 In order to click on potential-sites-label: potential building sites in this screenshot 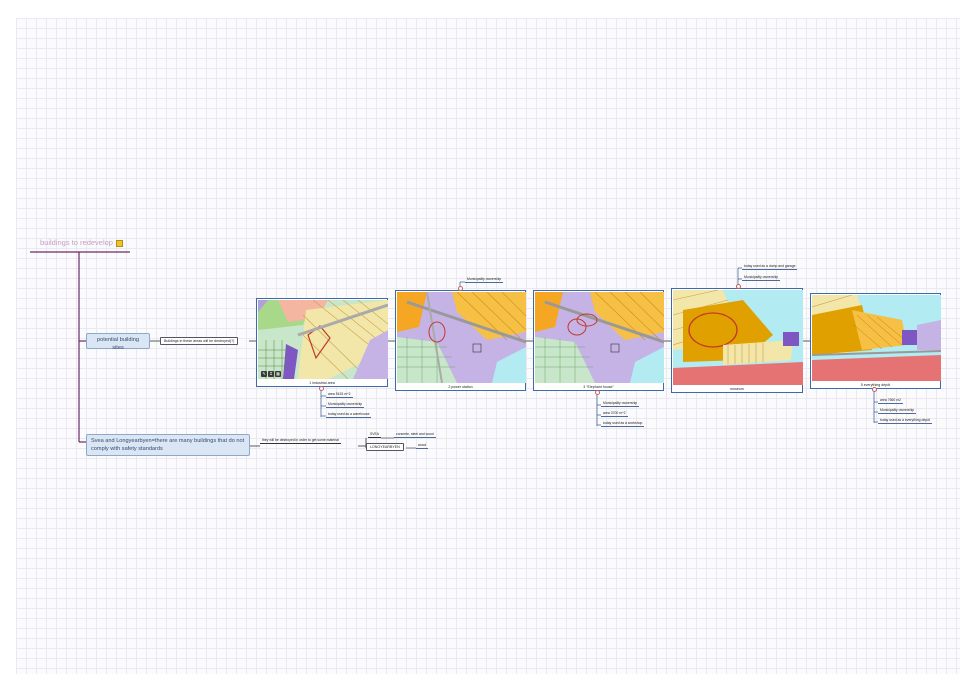, I will do `click(118, 344)`.